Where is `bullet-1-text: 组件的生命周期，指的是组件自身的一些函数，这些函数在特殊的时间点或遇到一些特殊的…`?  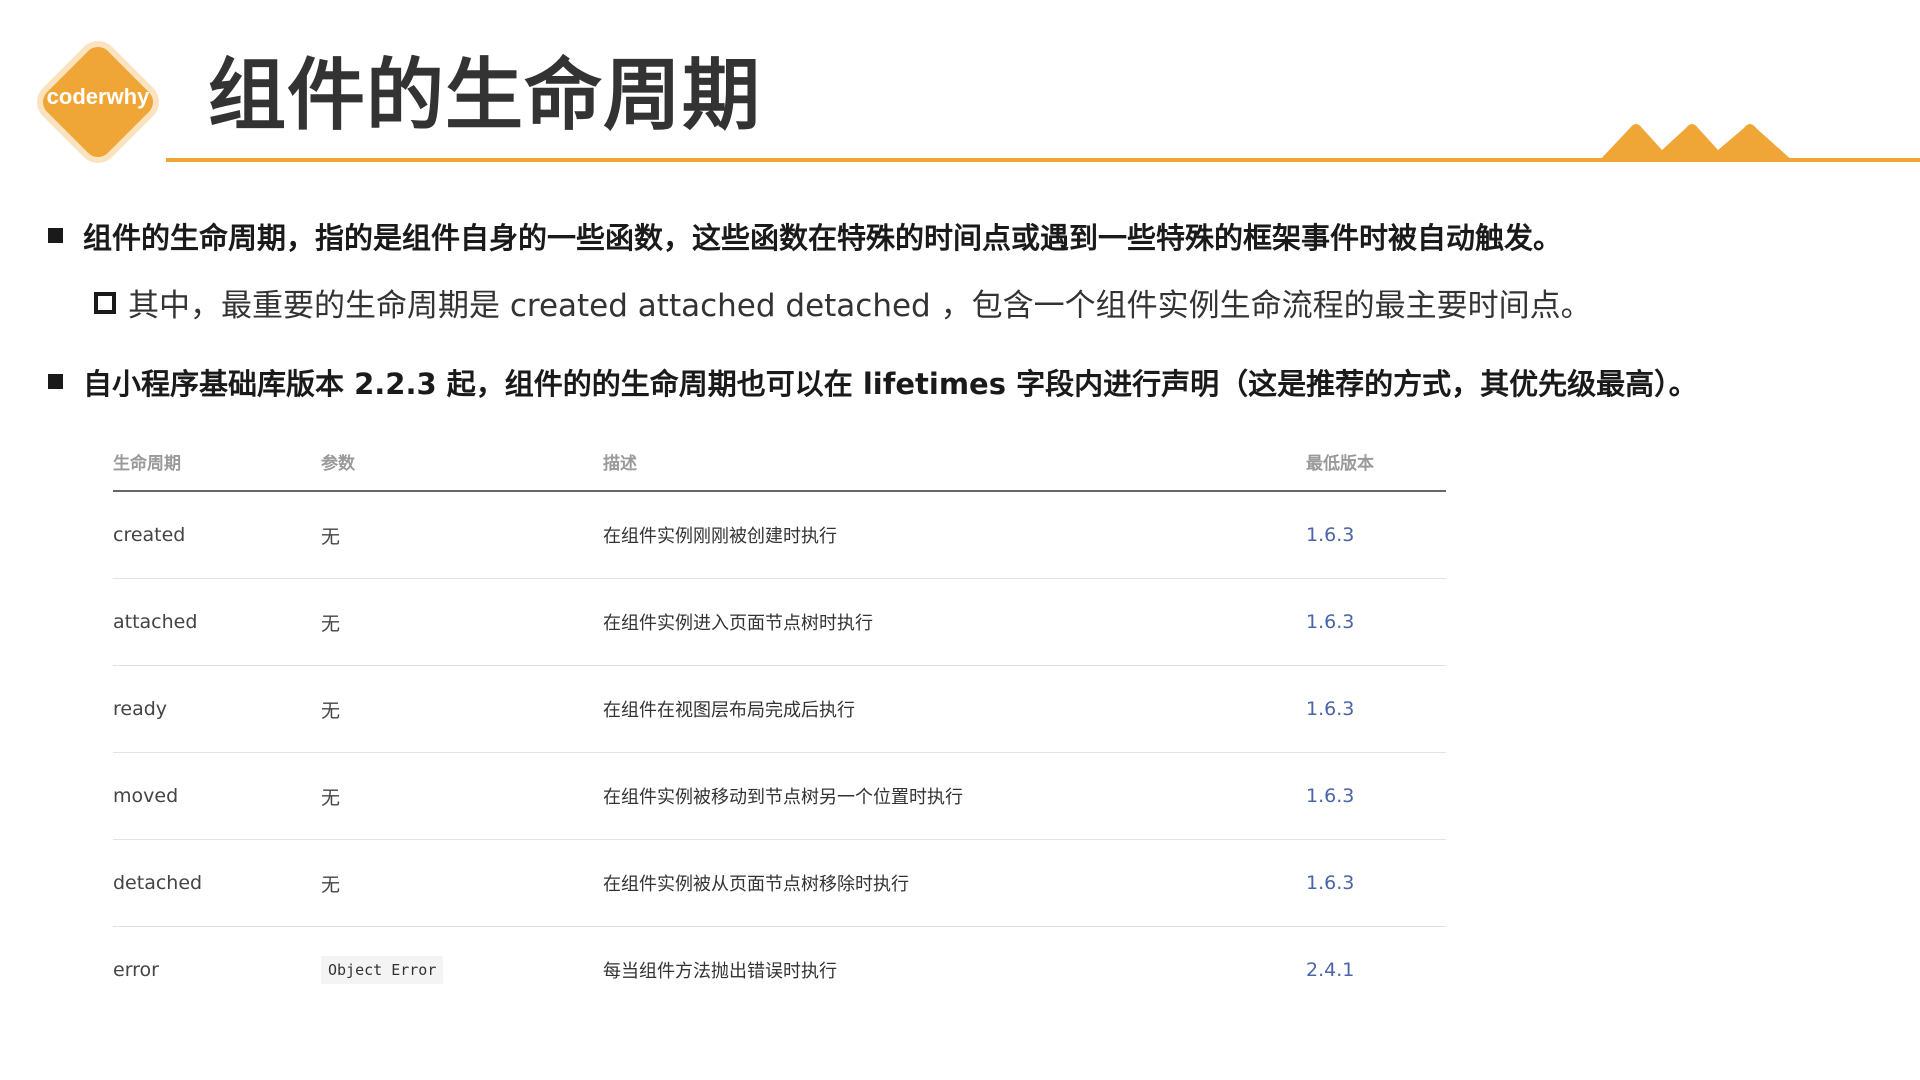 bullet-1-text: 组件的生命周期，指的是组件自身的一些函数，这些函数在特殊的时间点或遇到一些特殊的… is located at coordinates (823, 238).